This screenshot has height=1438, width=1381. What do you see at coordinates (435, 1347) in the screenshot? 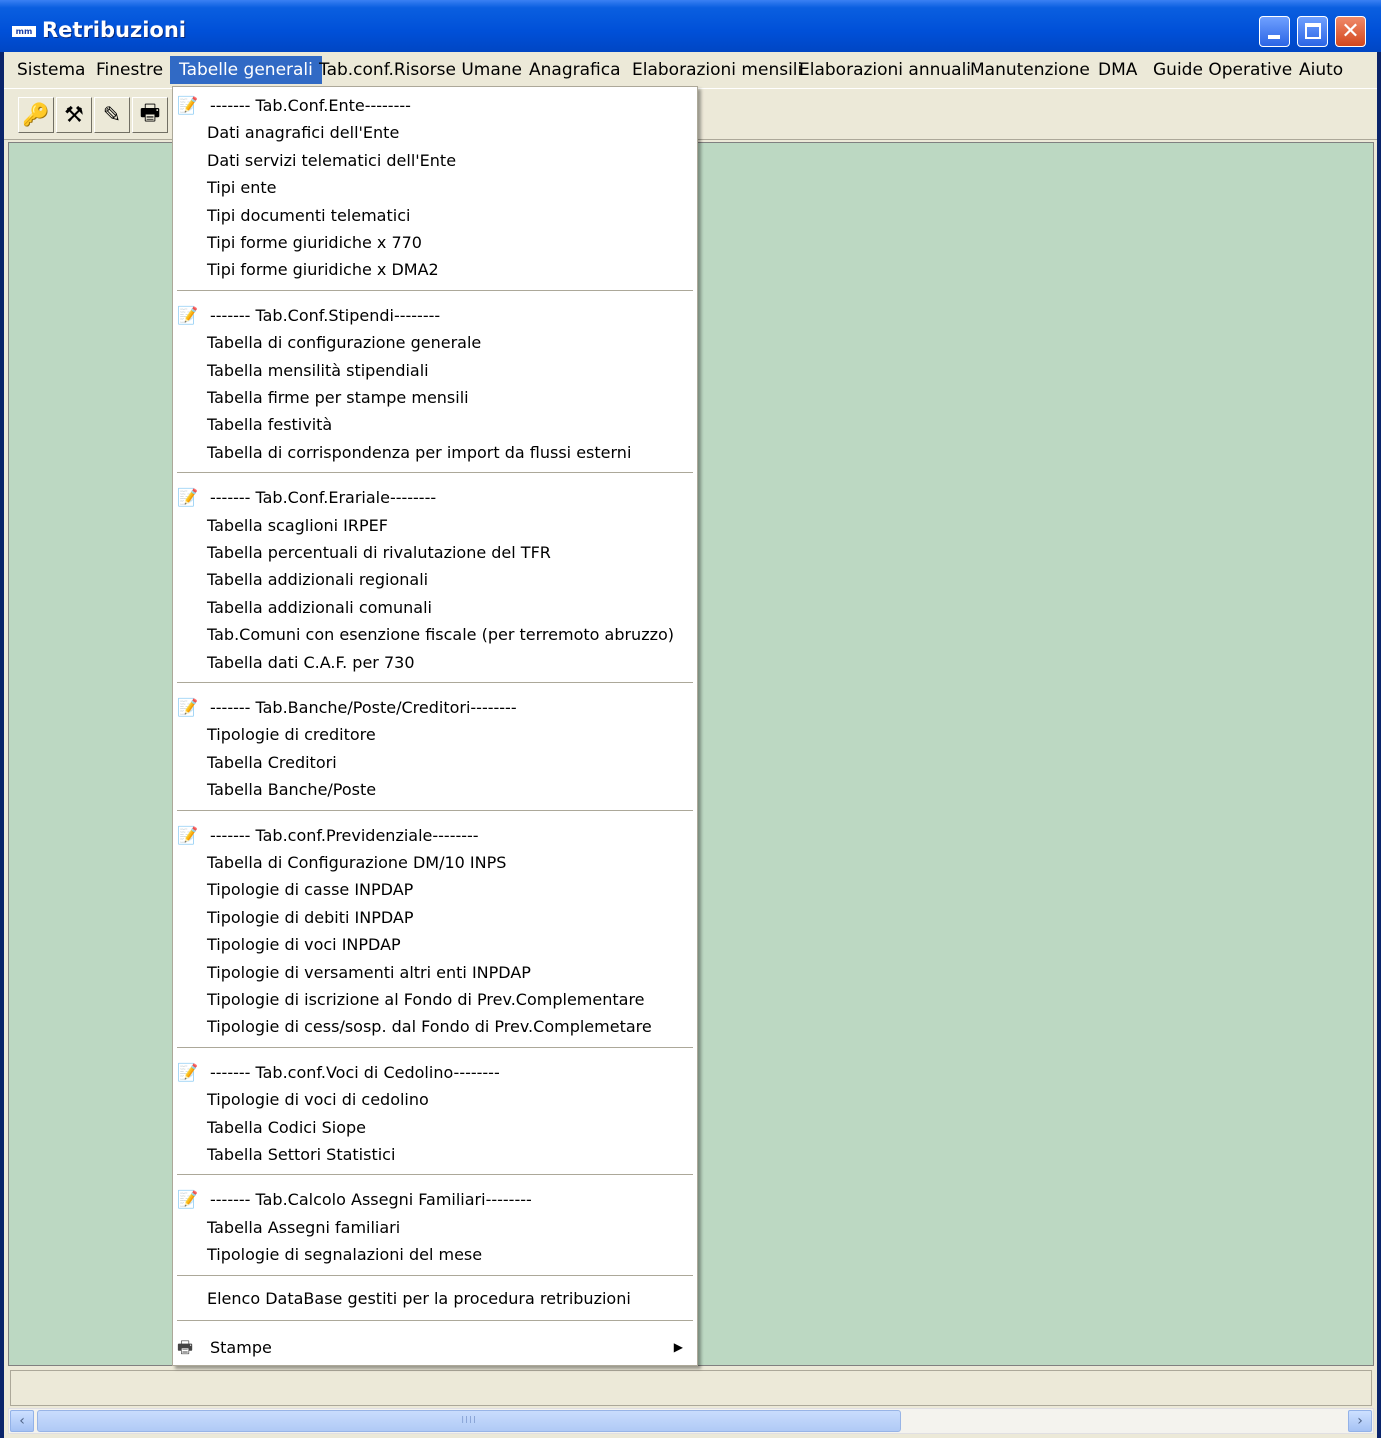
I see `menu-item-stampe-submenu: 🖶 Stampe ▶` at bounding box center [435, 1347].